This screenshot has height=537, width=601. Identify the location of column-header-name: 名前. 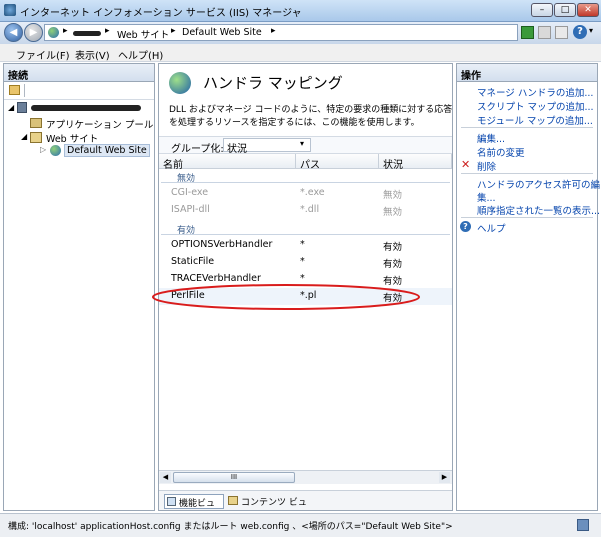
(227, 162).